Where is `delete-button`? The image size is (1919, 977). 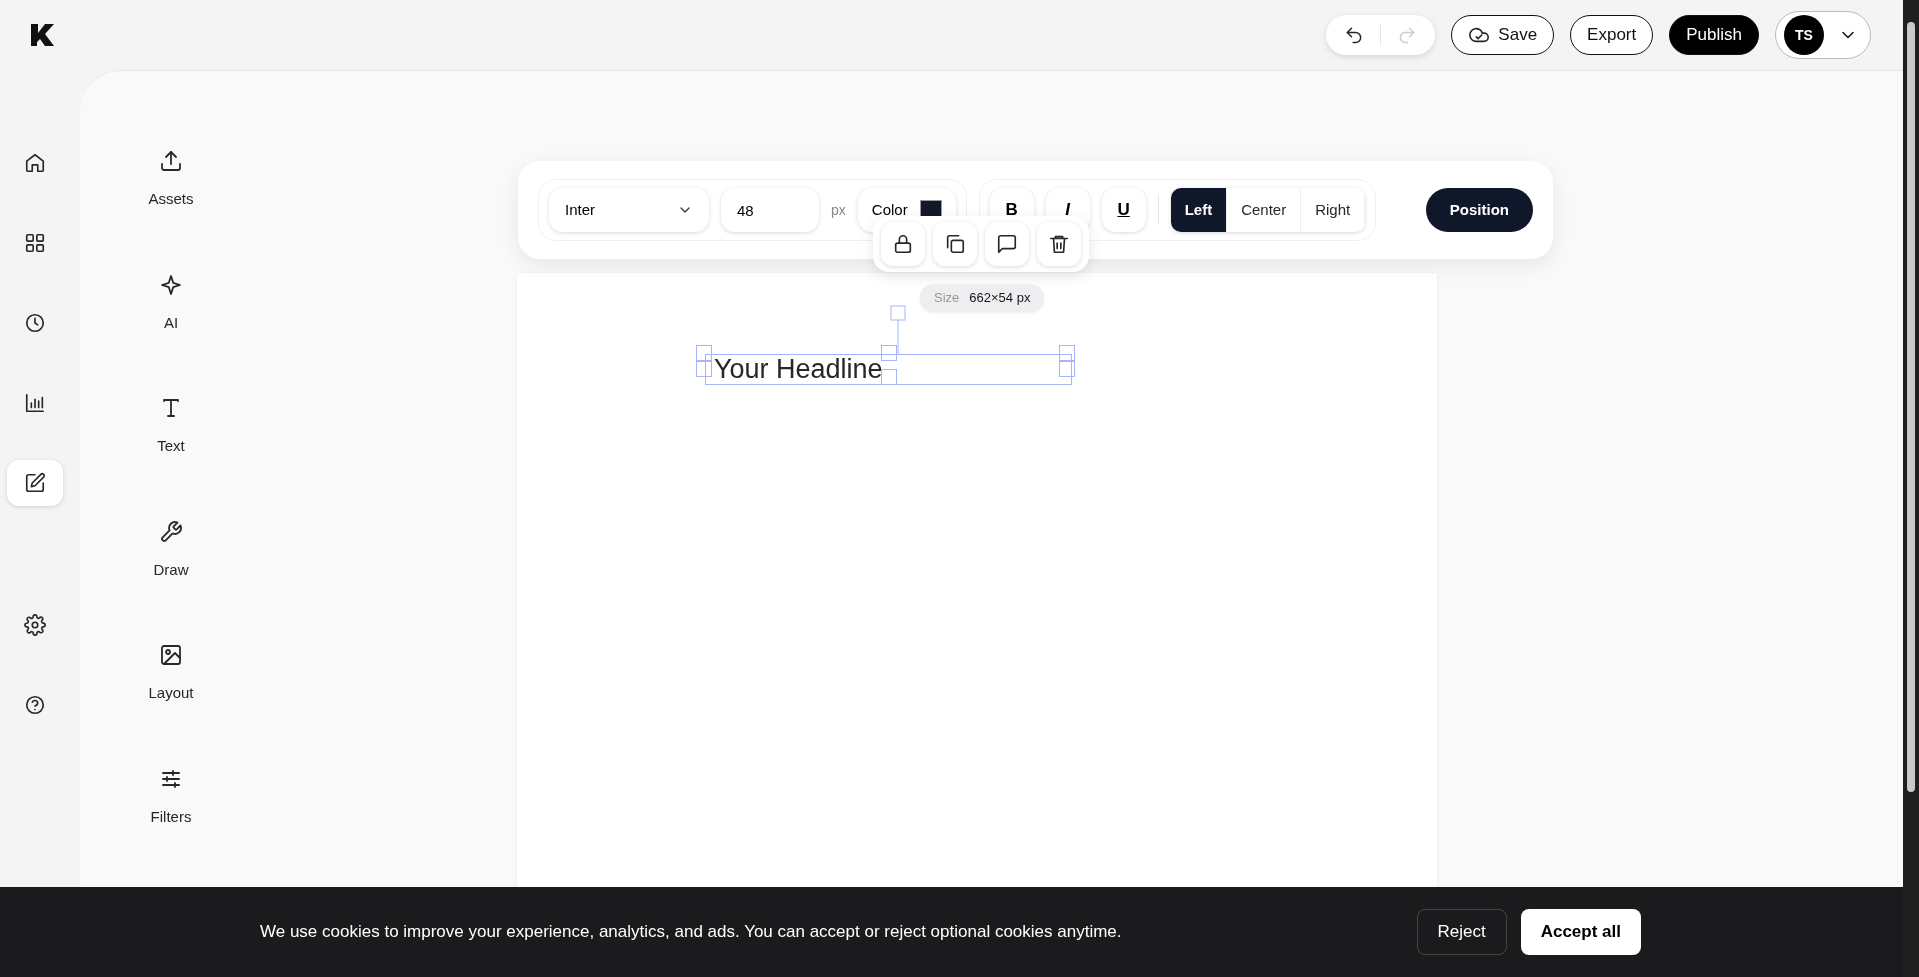 delete-button is located at coordinates (1059, 244).